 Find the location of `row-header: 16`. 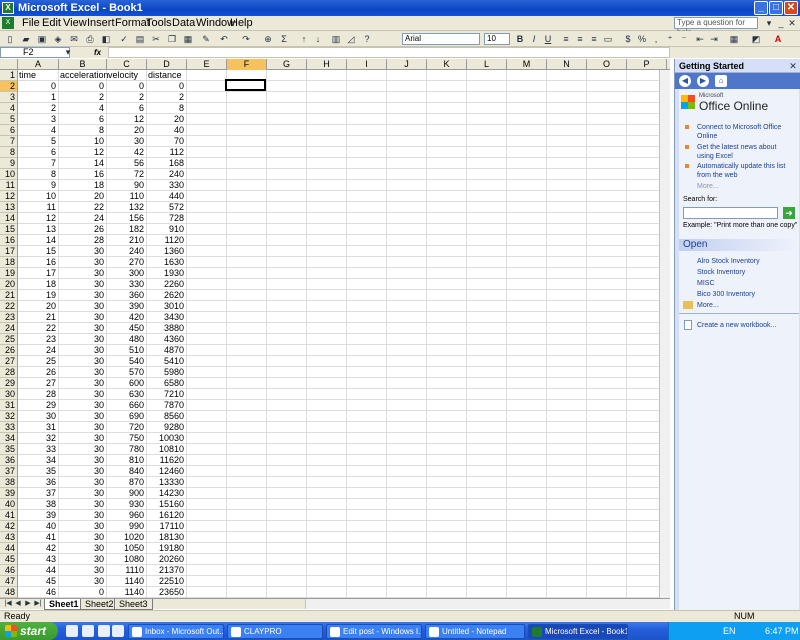

row-header: 16 is located at coordinates (9, 240).